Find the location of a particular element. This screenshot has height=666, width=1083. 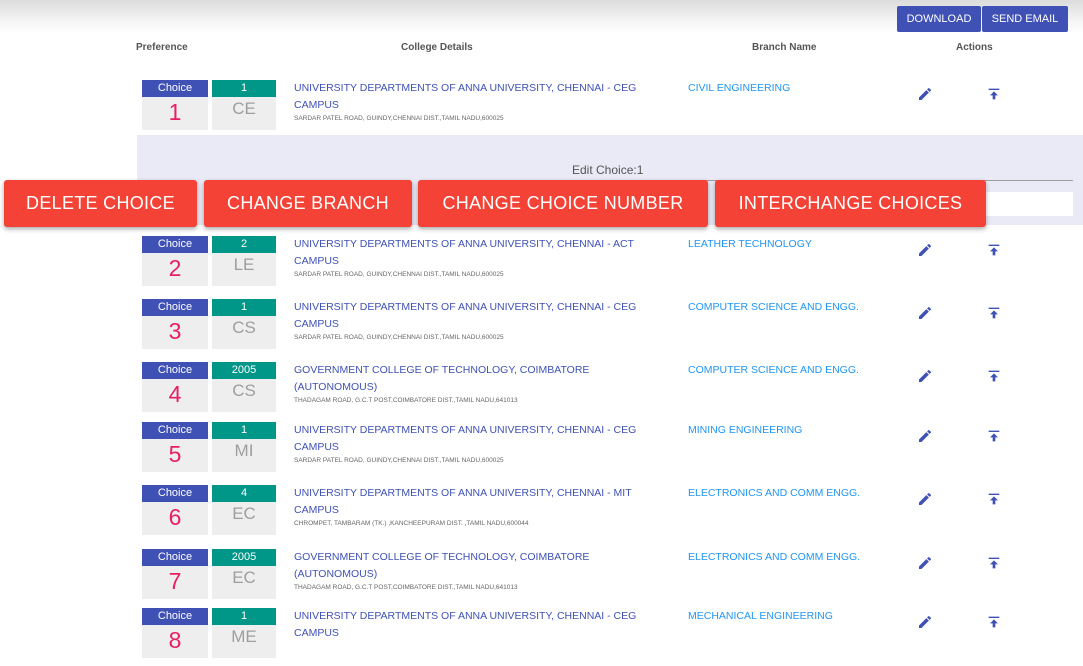

branch-code: CE is located at coordinates (244, 108).